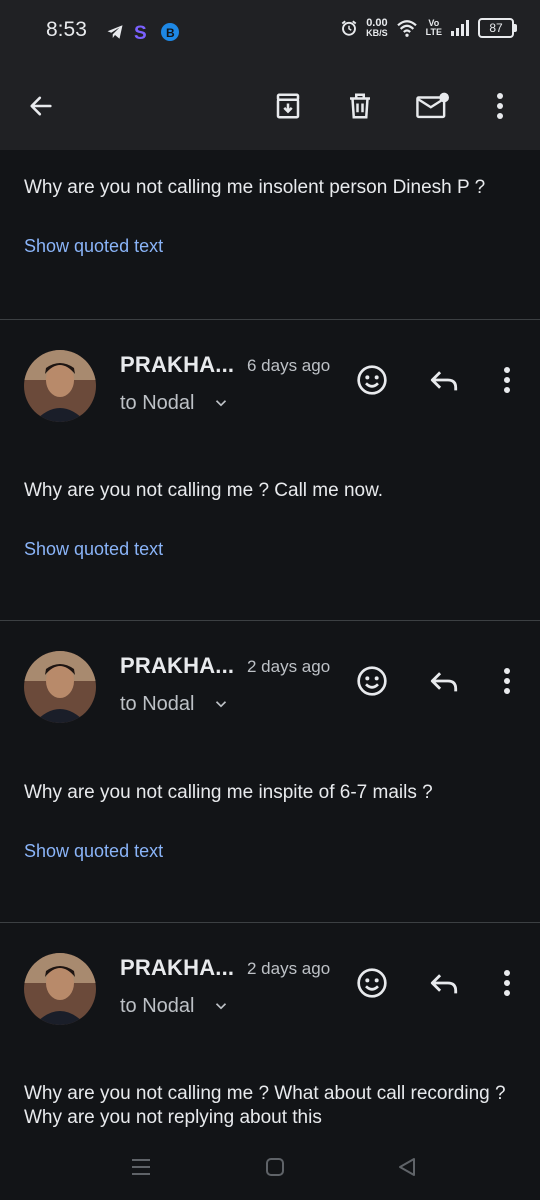 The image size is (540, 1200). What do you see at coordinates (433, 32) in the screenshot?
I see `volte-bottom: LTE` at bounding box center [433, 32].